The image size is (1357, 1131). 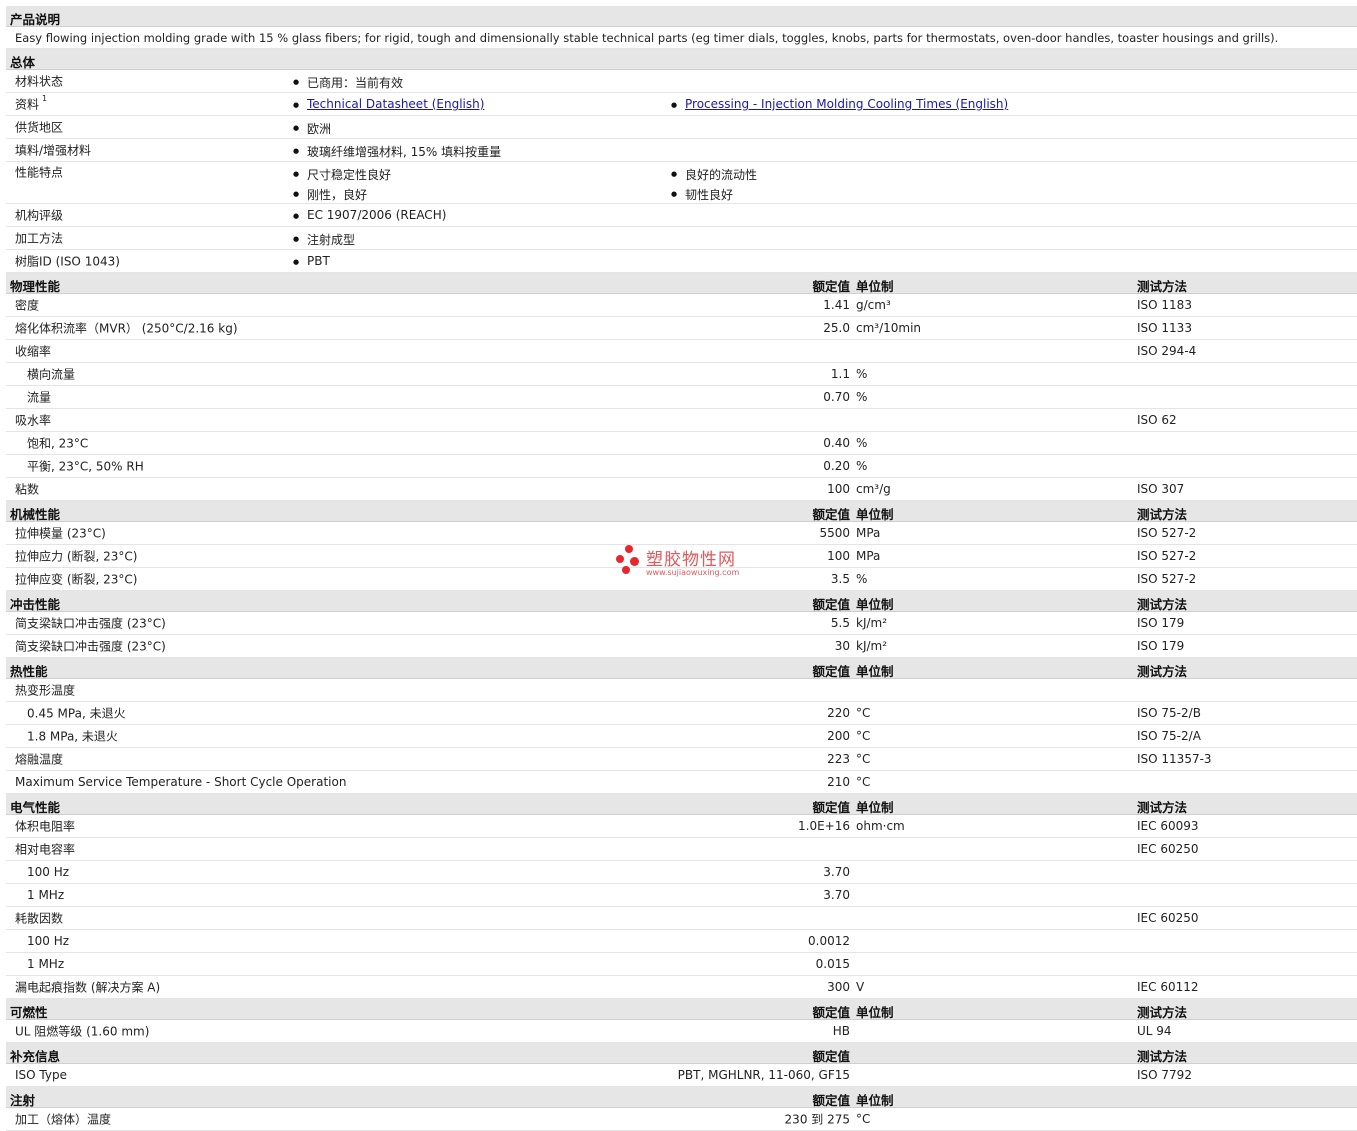 What do you see at coordinates (836, 397) in the screenshot?
I see `property-value: 0.70` at bounding box center [836, 397].